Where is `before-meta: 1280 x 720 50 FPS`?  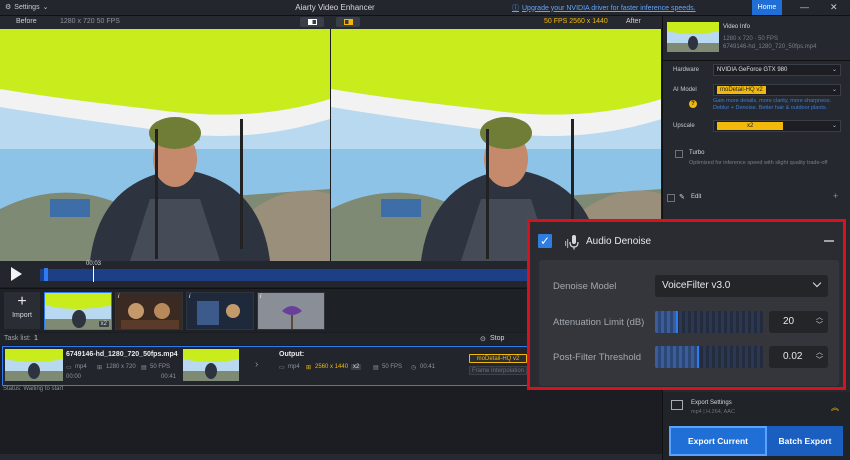 before-meta: 1280 x 720 50 FPS is located at coordinates (90, 21).